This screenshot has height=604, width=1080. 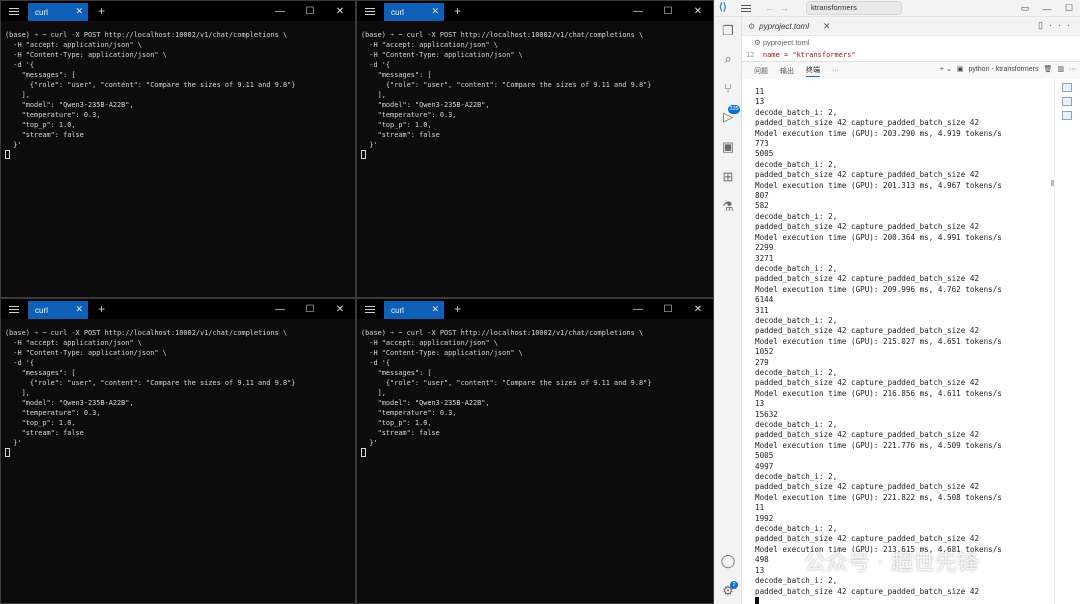 I want to click on testing-icon: ⚗, so click(x=728, y=207).